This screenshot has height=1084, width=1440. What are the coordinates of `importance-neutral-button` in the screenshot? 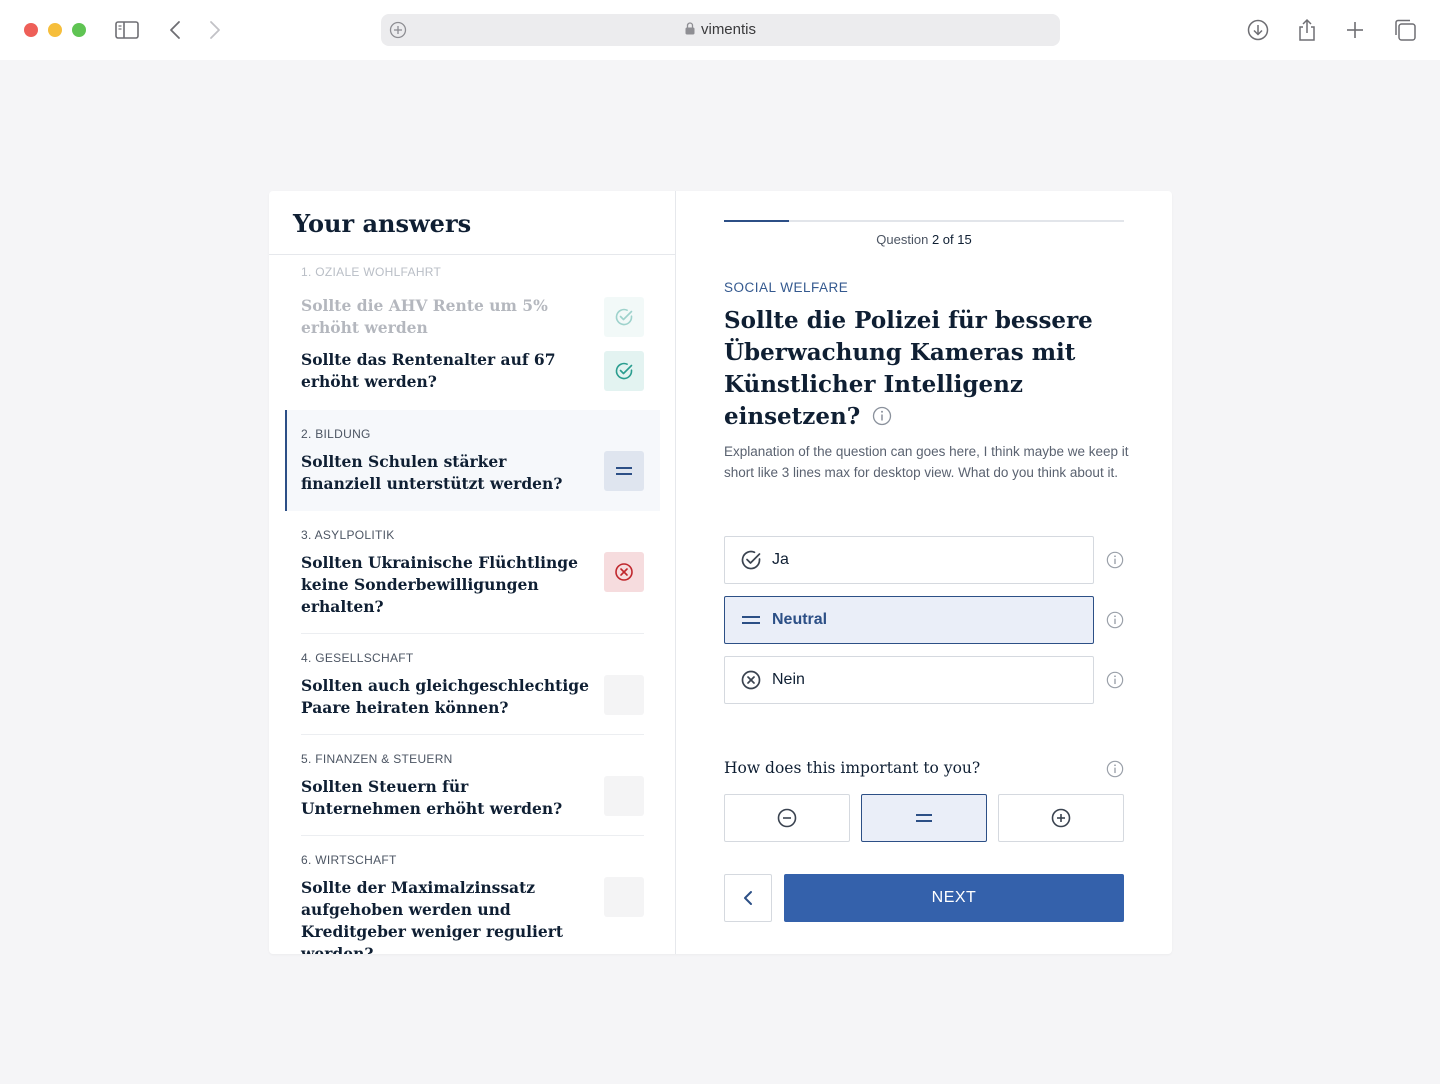 It's located at (924, 818).